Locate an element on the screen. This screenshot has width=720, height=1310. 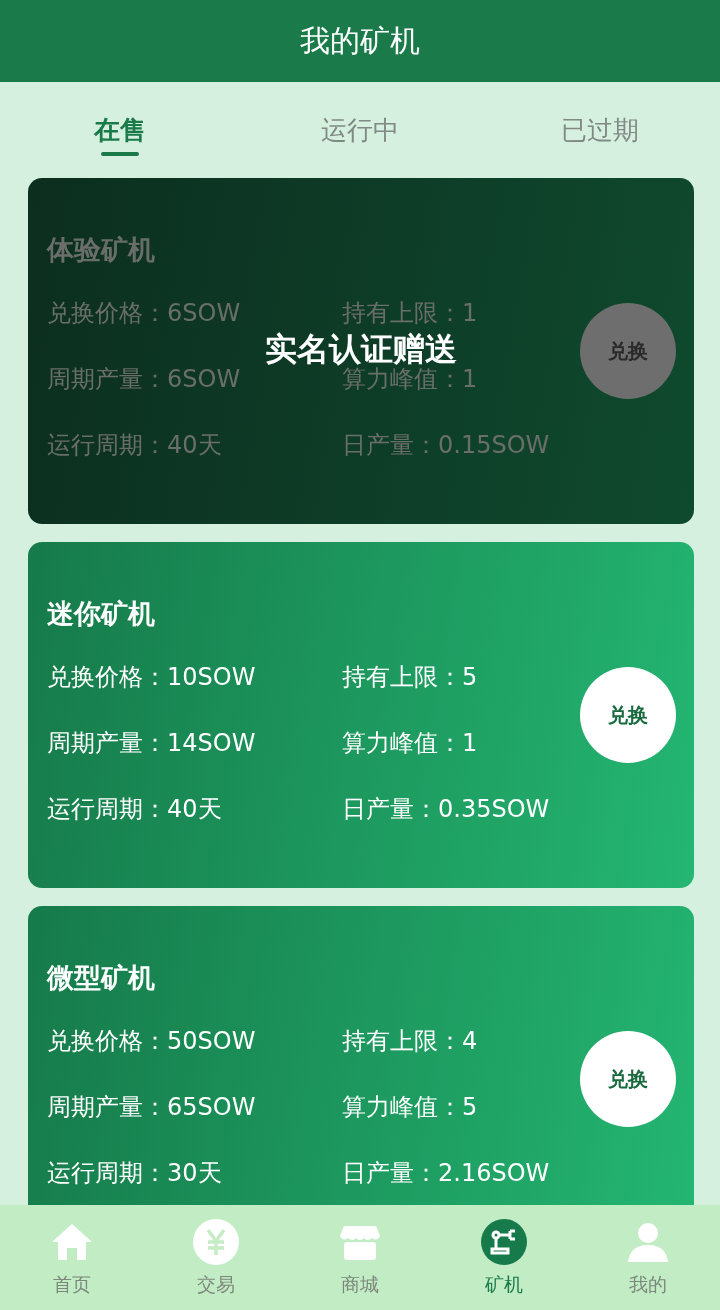
miner-name: 迷你矿机 is located at coordinates (101, 614).